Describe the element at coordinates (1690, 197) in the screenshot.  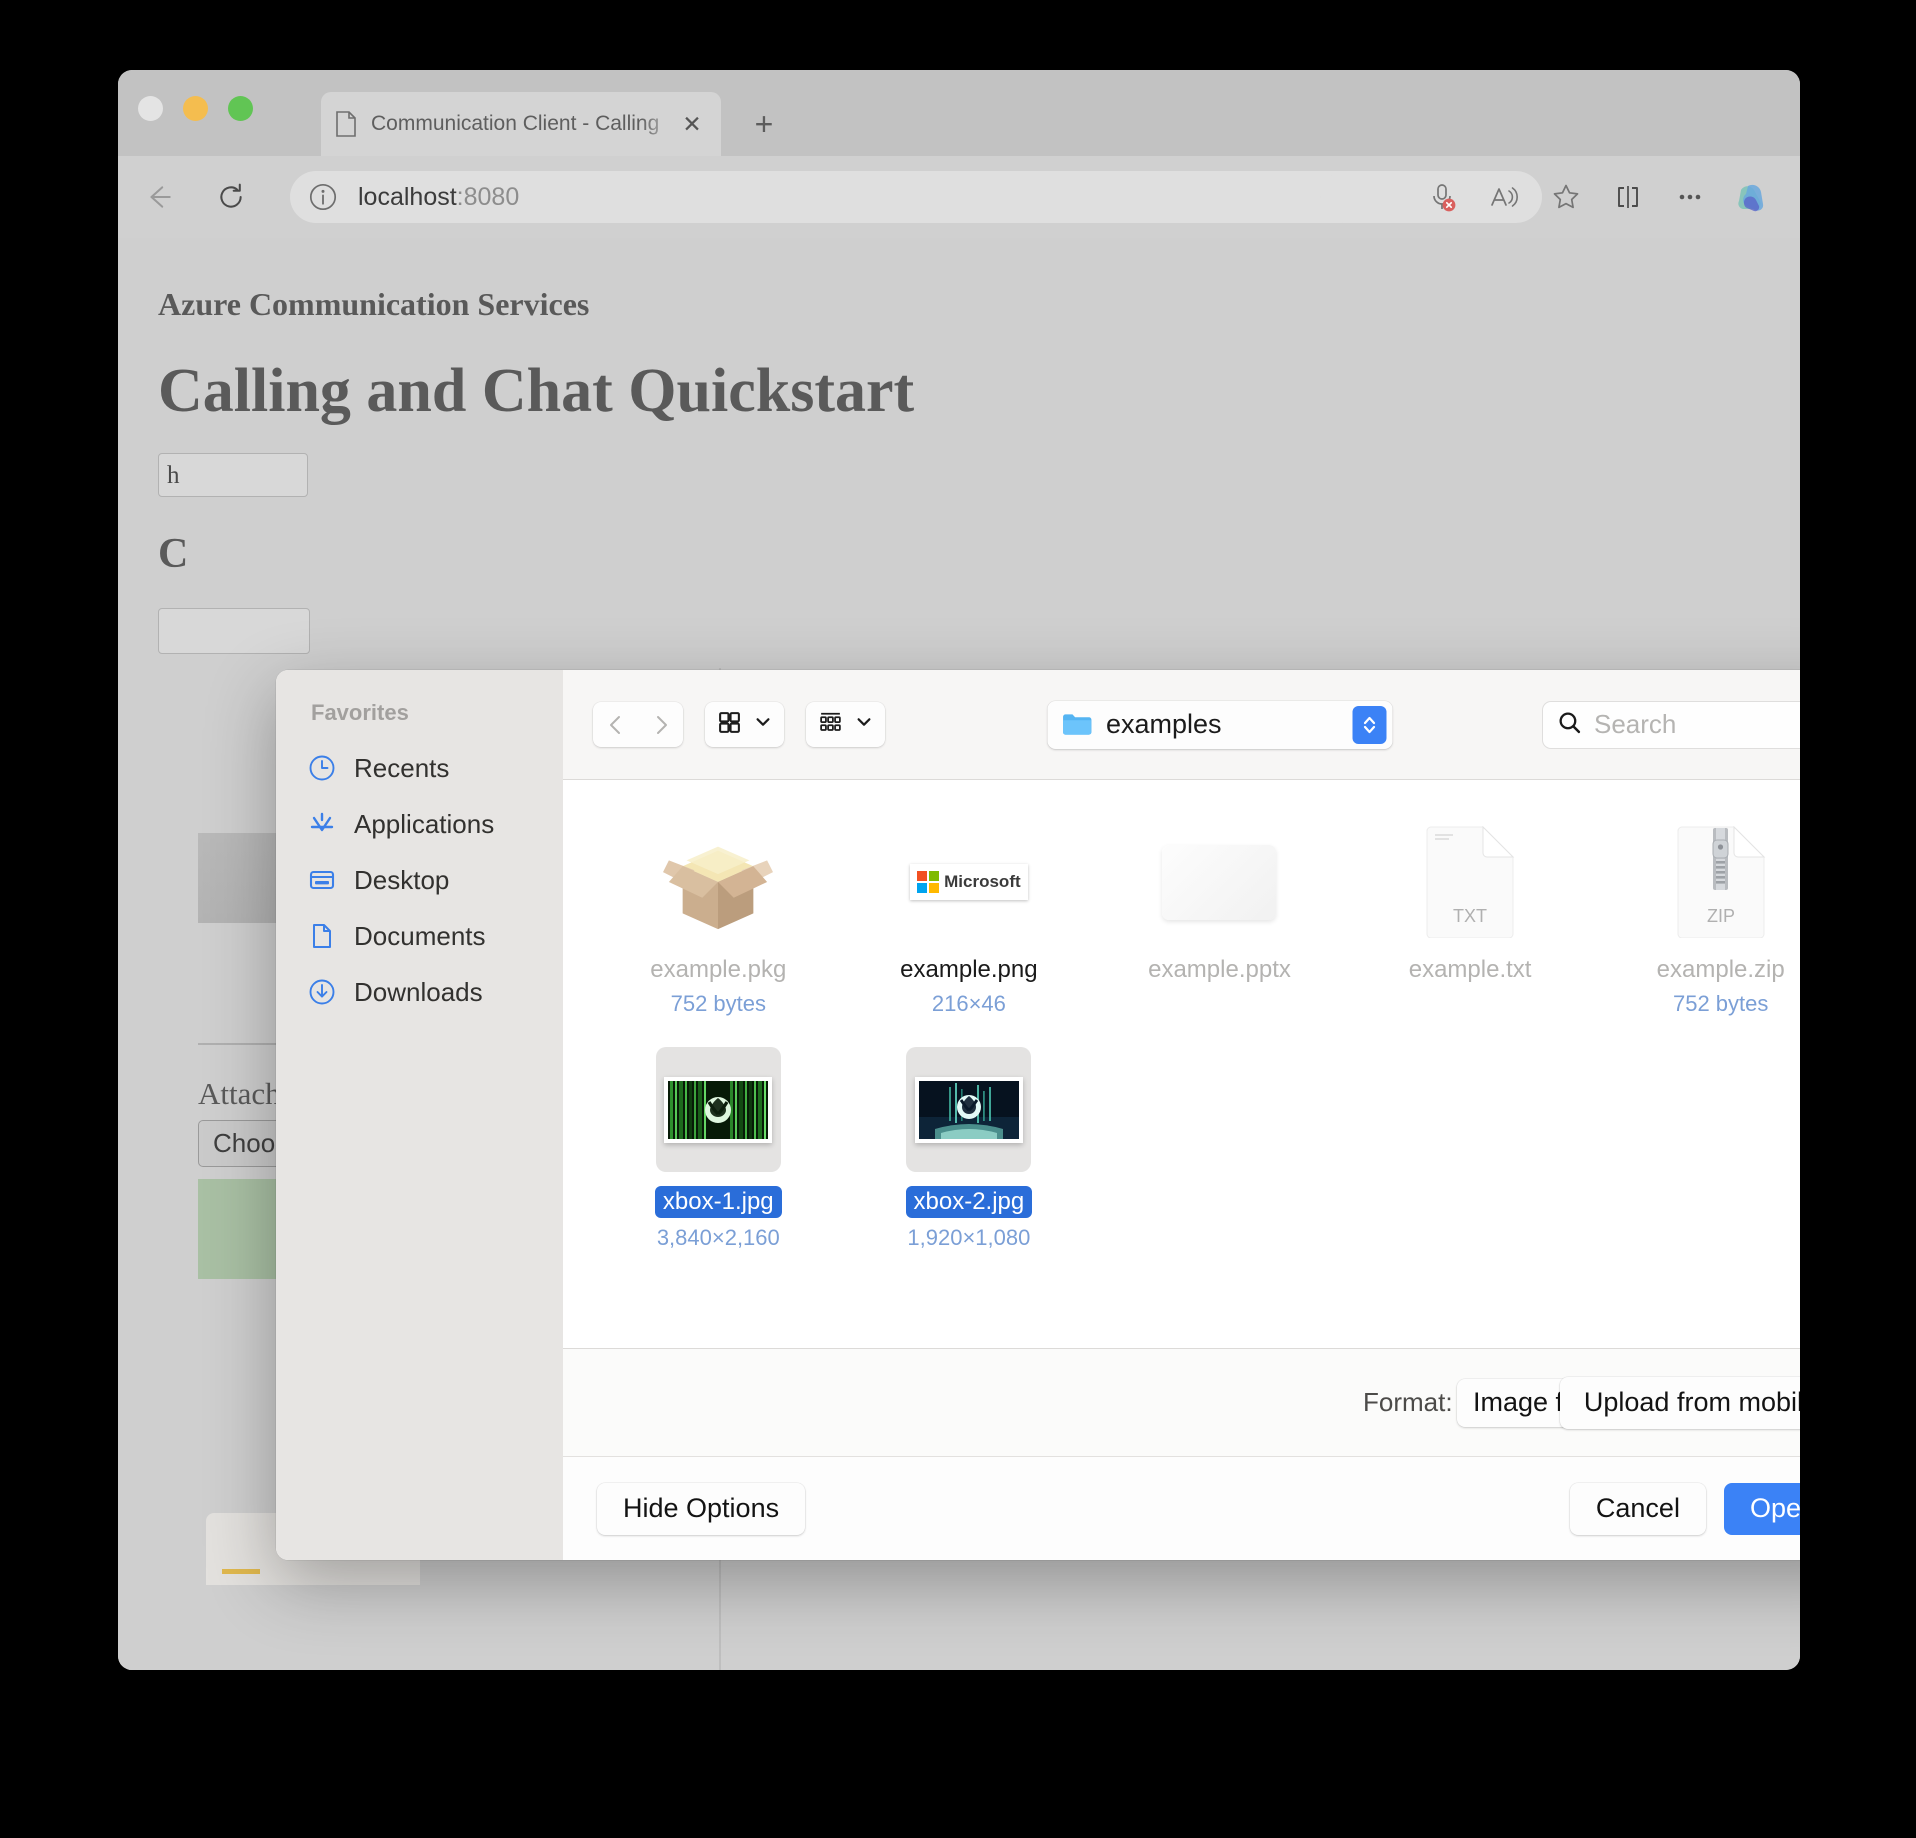
I see `more-options-icon` at that location.